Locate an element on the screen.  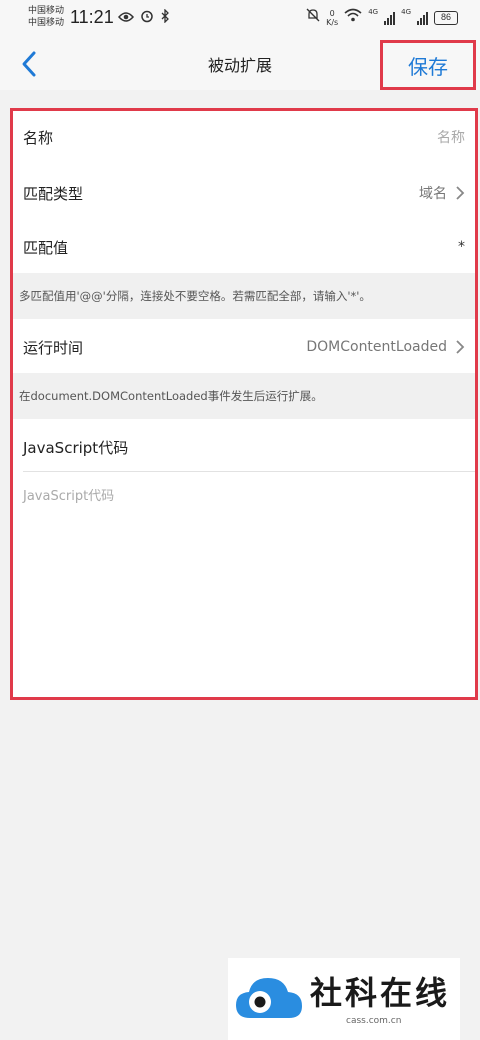
save-button: 保存 is located at coordinates (428, 65).